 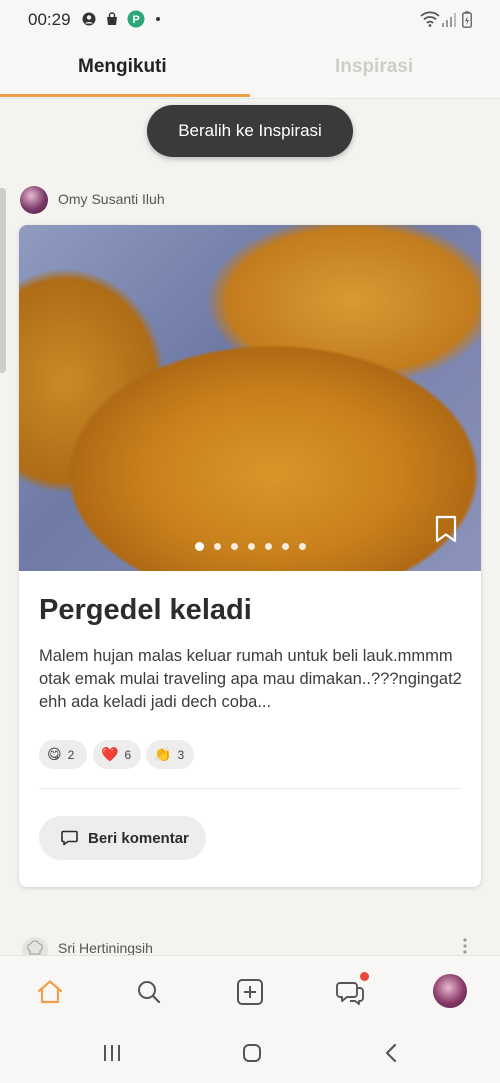 I want to click on nav-search-button, so click(x=149, y=992).